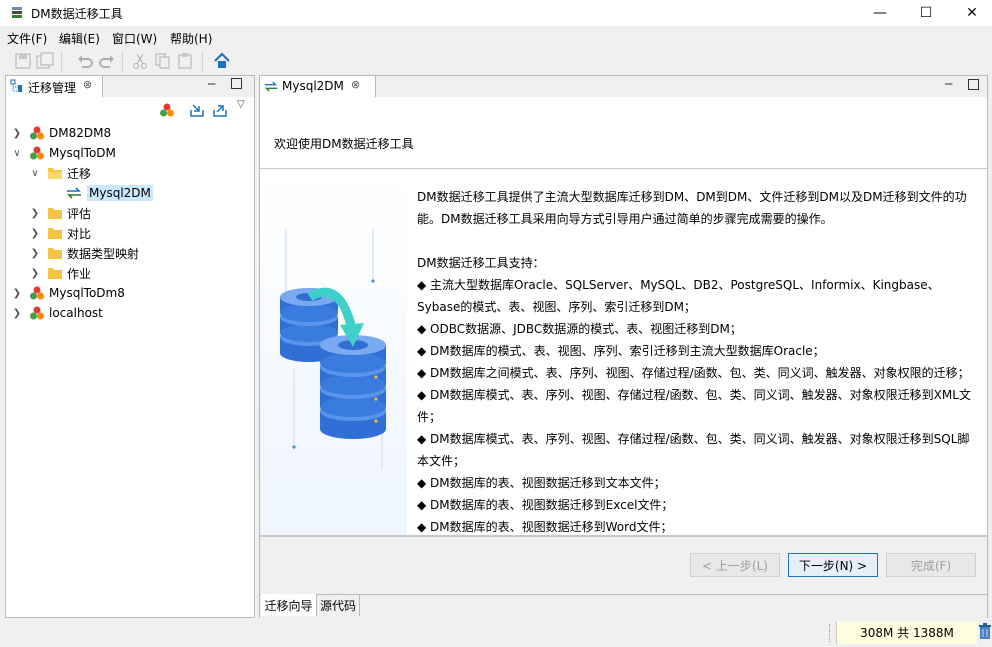 The height and width of the screenshot is (647, 992). What do you see at coordinates (344, 144) in the screenshot?
I see `welcome-text: 欢迎使用DM数据迁移工具` at bounding box center [344, 144].